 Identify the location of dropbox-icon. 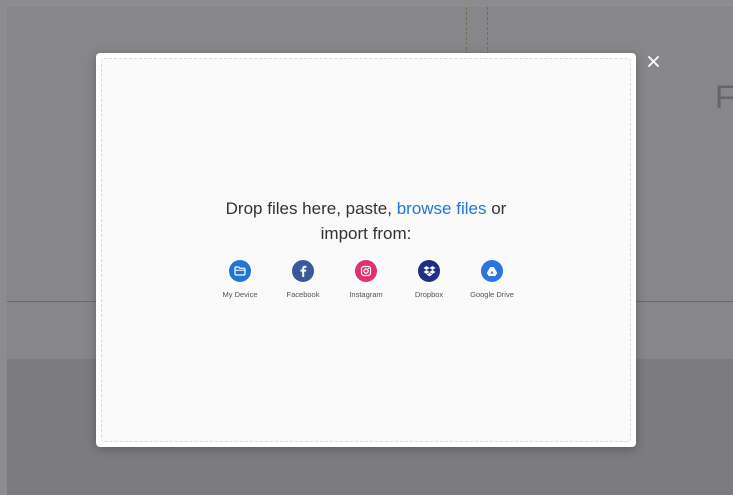
(429, 271).